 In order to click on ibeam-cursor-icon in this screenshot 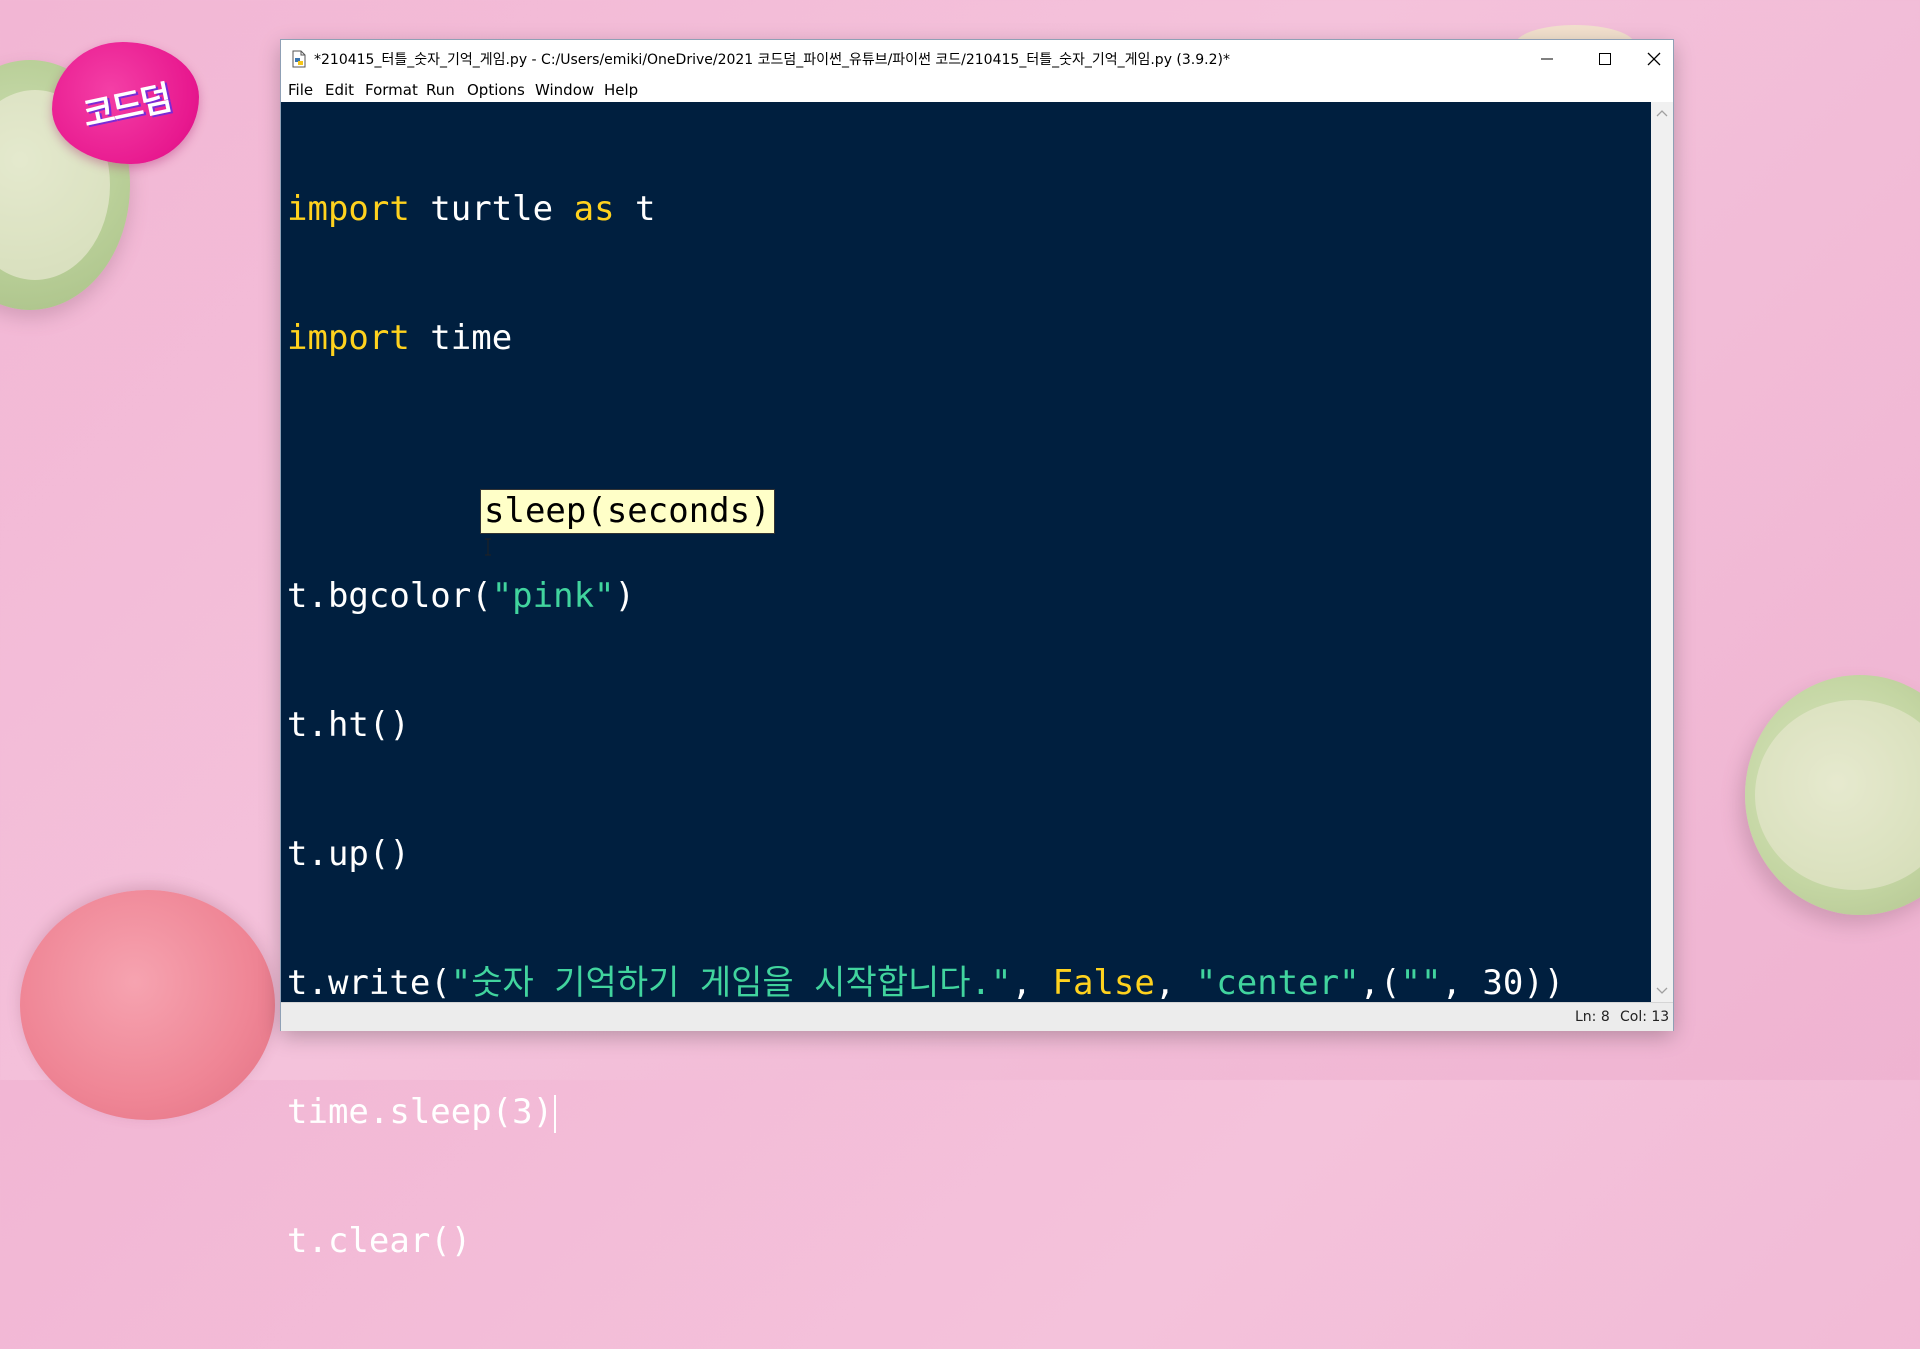, I will do `click(488, 547)`.